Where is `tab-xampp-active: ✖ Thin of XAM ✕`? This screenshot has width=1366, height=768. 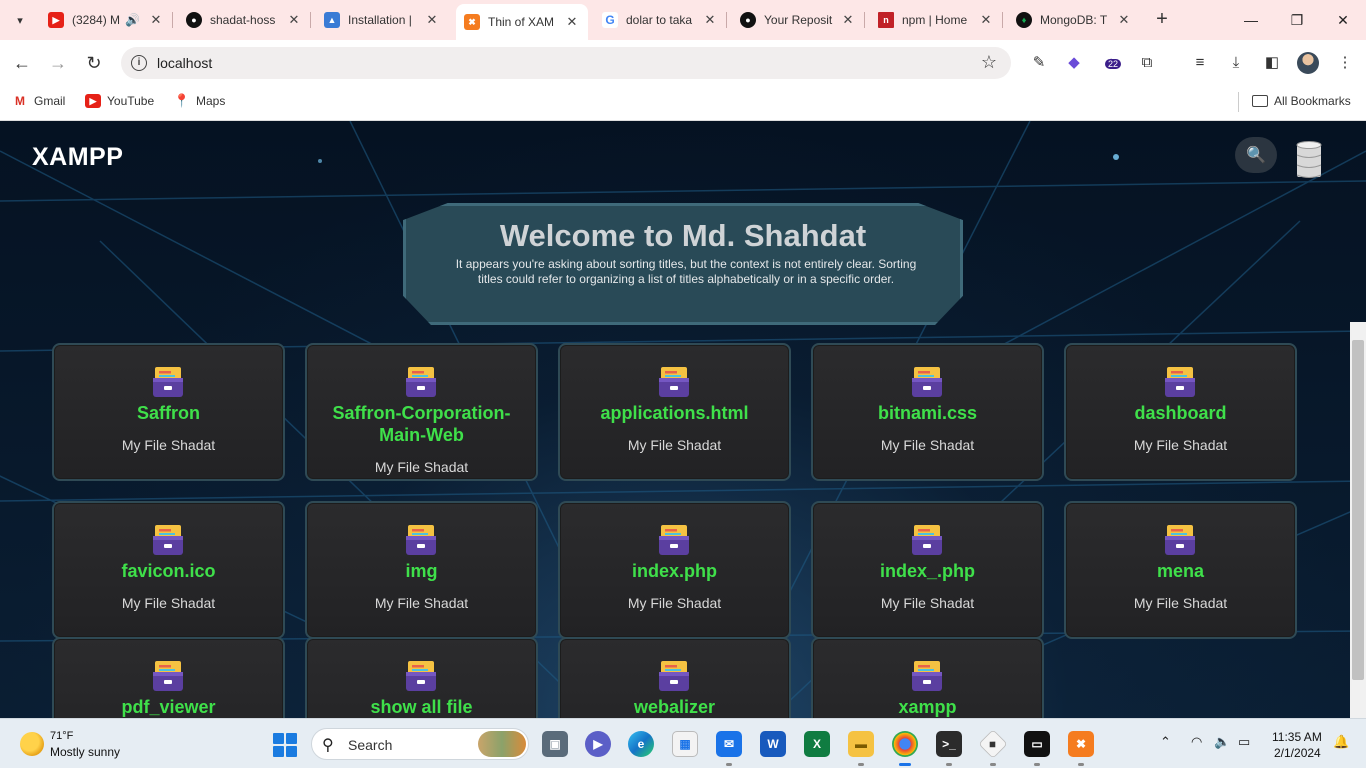
tab-xampp-active: ✖ Thin of XAM ✕ is located at coordinates (522, 22).